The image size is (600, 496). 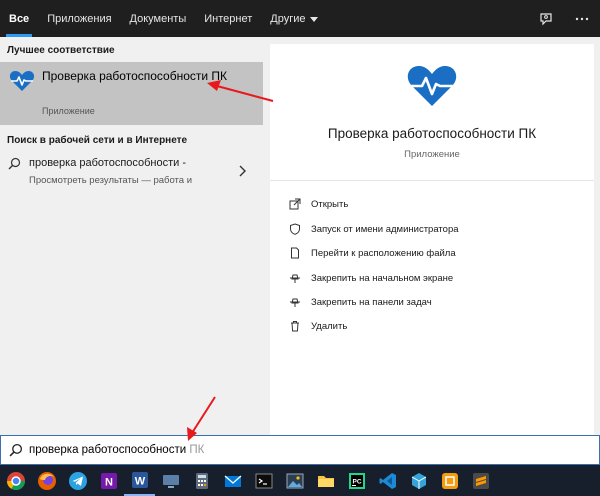 What do you see at coordinates (371, 302) in the screenshot?
I see `action-pin-taskbar-label: Закрепить на панели задач` at bounding box center [371, 302].